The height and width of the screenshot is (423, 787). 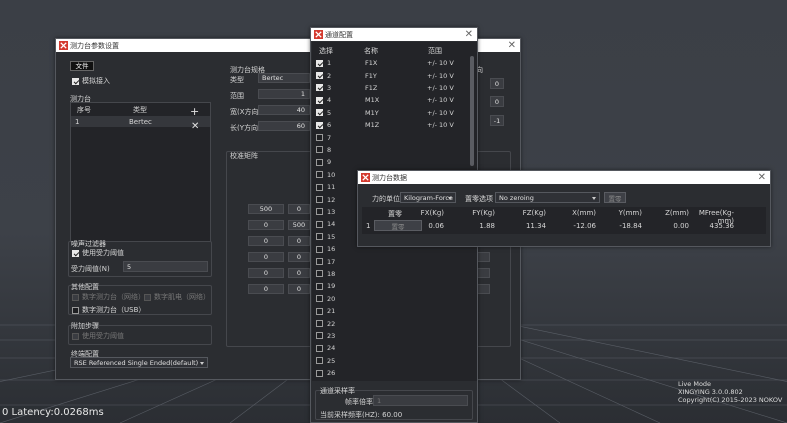 What do you see at coordinates (497, 120) in the screenshot?
I see `direction-value-3: -1` at bounding box center [497, 120].